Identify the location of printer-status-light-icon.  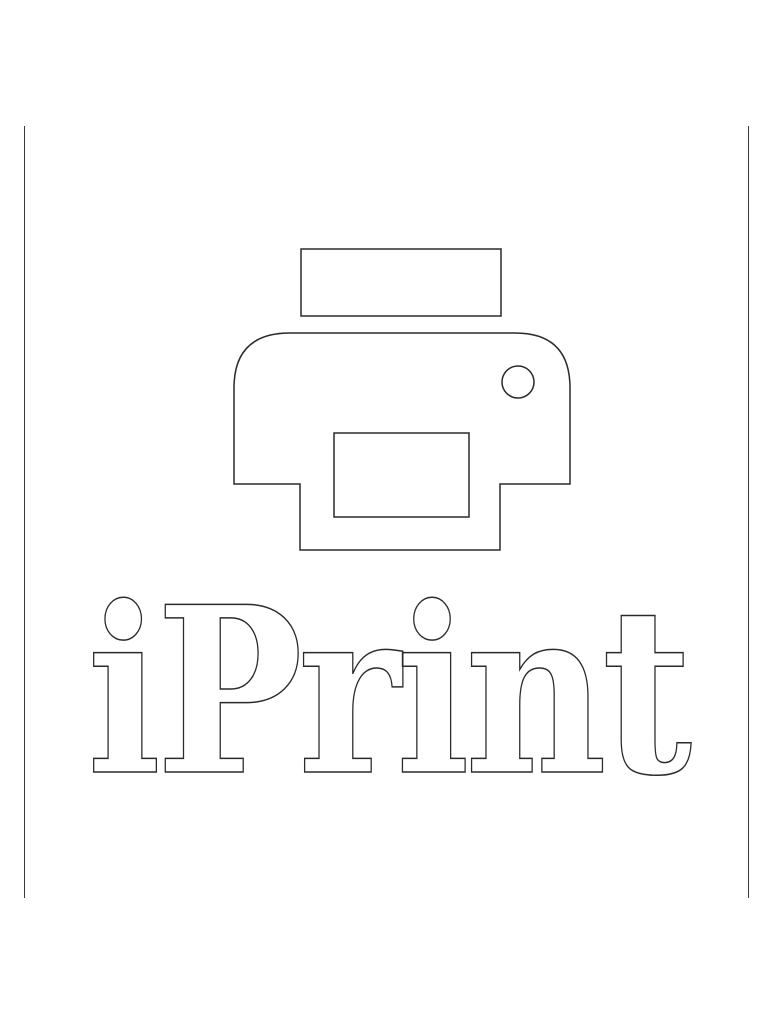
(518, 382).